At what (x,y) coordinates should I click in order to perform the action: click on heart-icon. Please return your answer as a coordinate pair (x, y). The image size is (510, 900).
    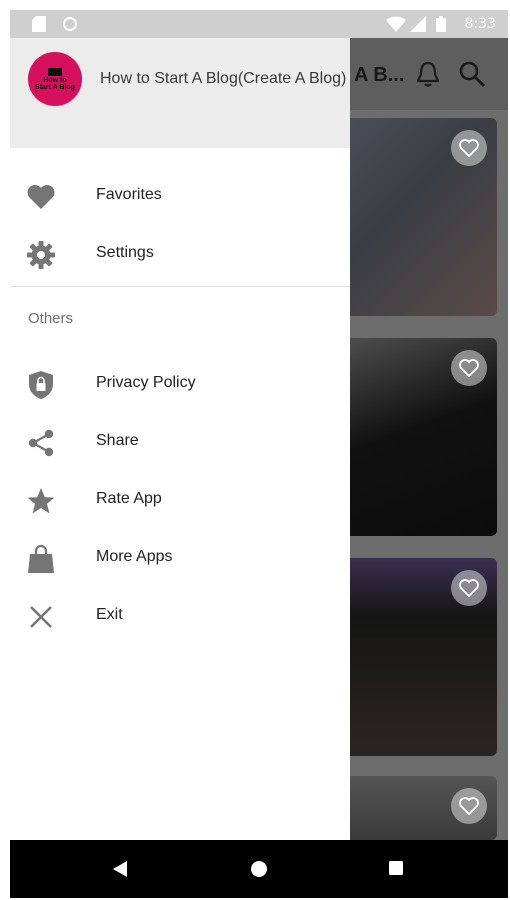
    Looking at the image, I should click on (41, 197).